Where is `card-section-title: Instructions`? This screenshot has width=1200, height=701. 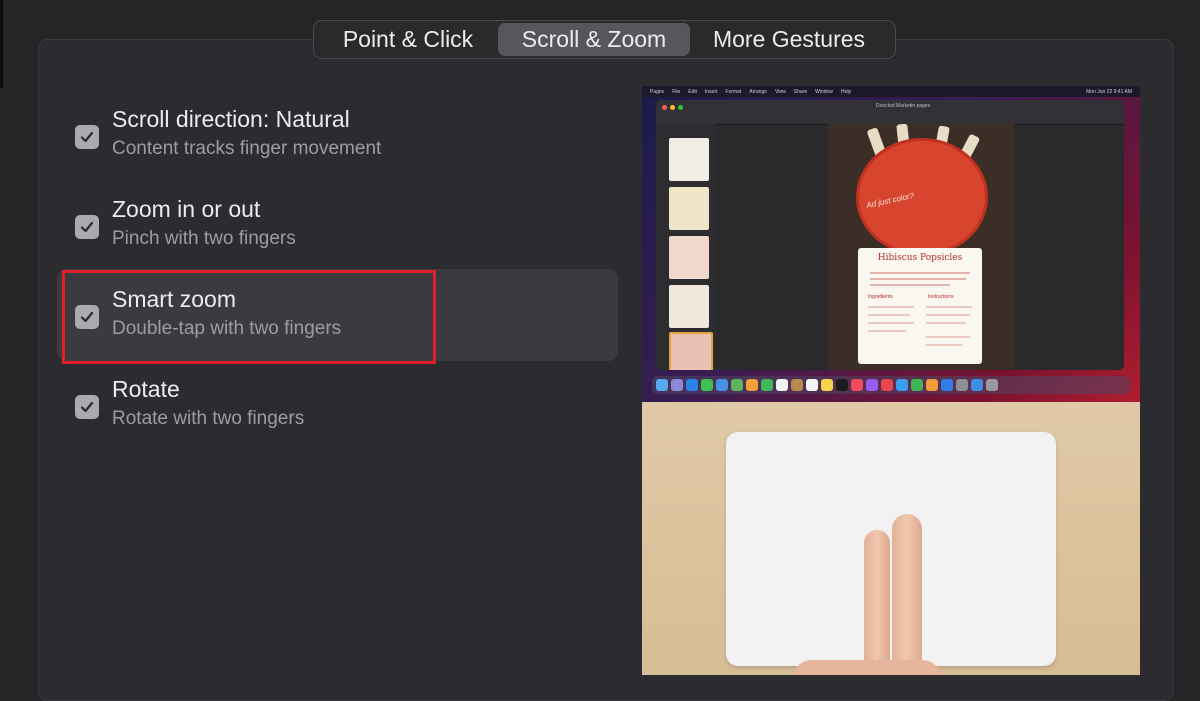
card-section-title: Instructions is located at coordinates (941, 297).